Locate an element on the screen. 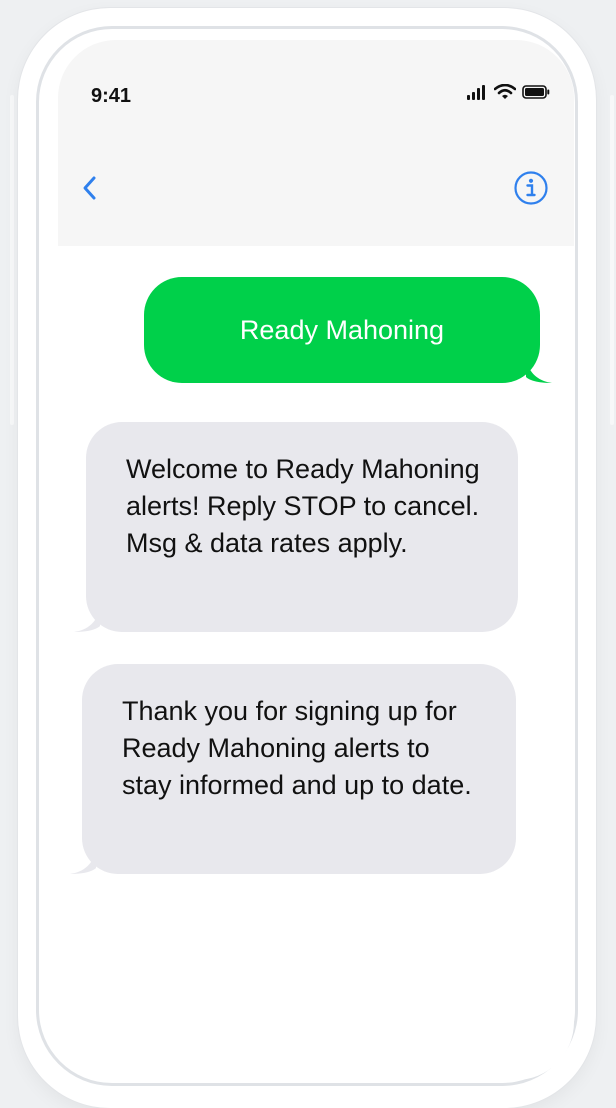  info-circle-icon is located at coordinates (531, 188).